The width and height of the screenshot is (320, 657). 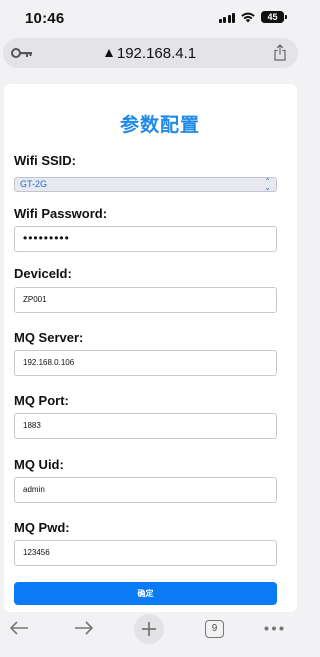 I want to click on browser-toolbar: 9, so click(x=151, y=634).